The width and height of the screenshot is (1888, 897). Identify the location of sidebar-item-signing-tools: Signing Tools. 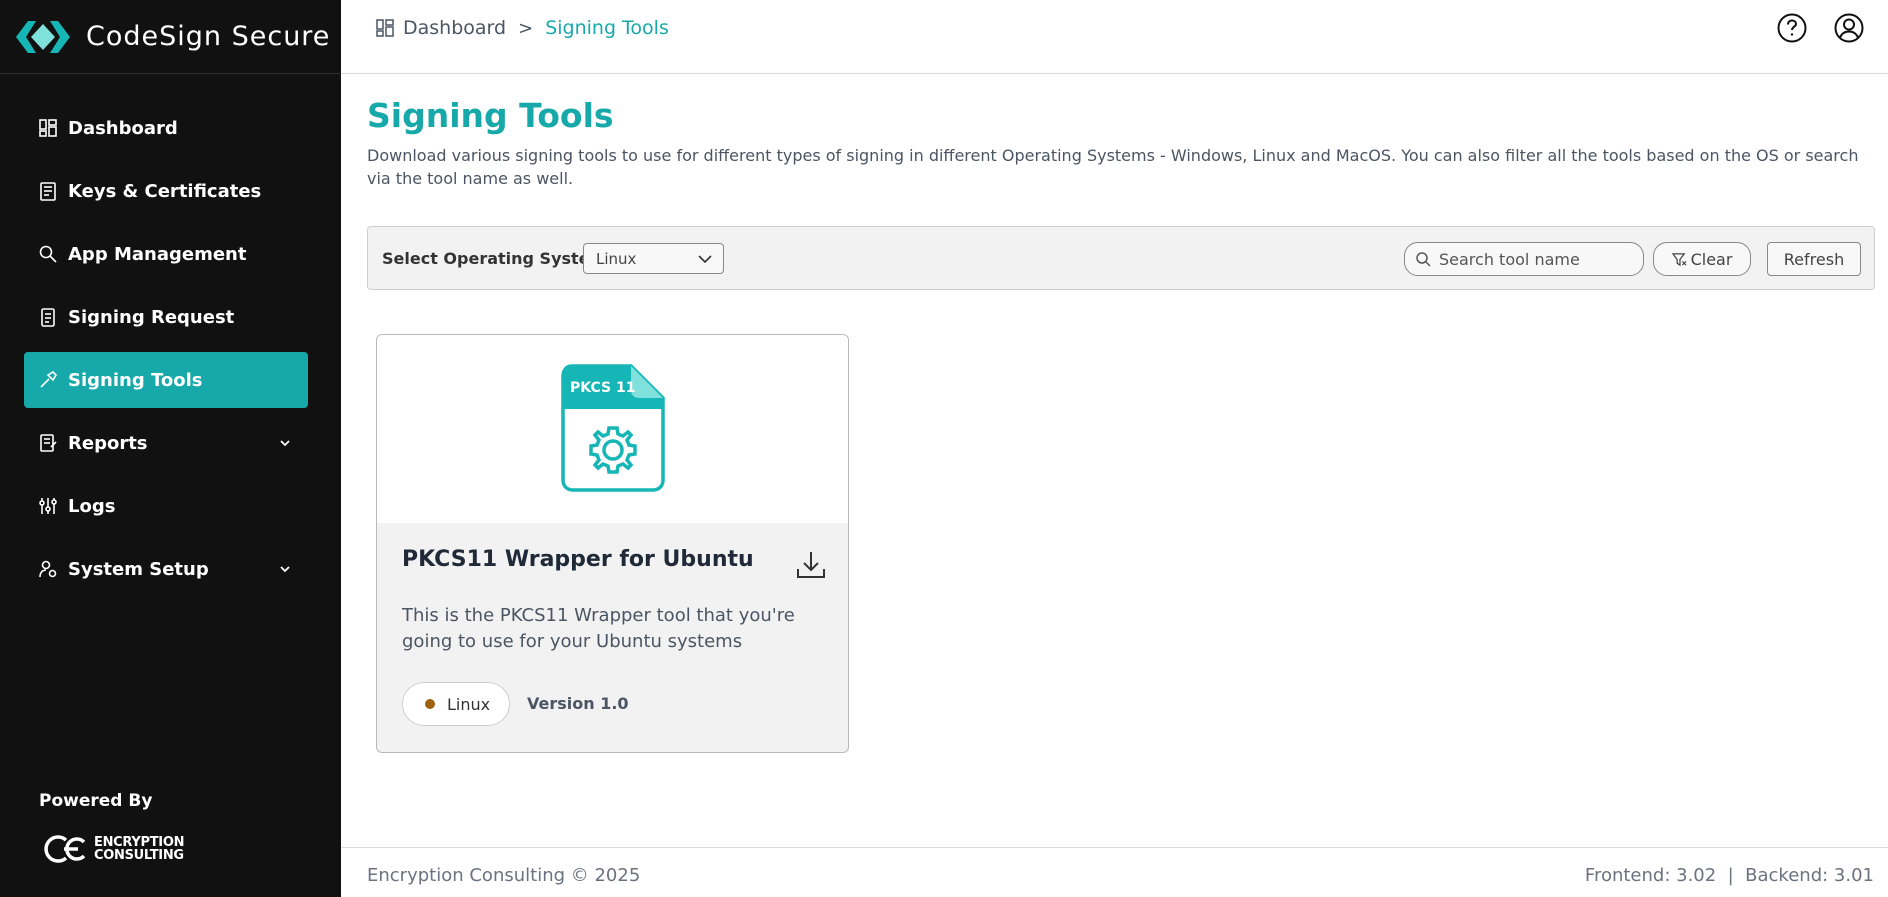
(166, 380).